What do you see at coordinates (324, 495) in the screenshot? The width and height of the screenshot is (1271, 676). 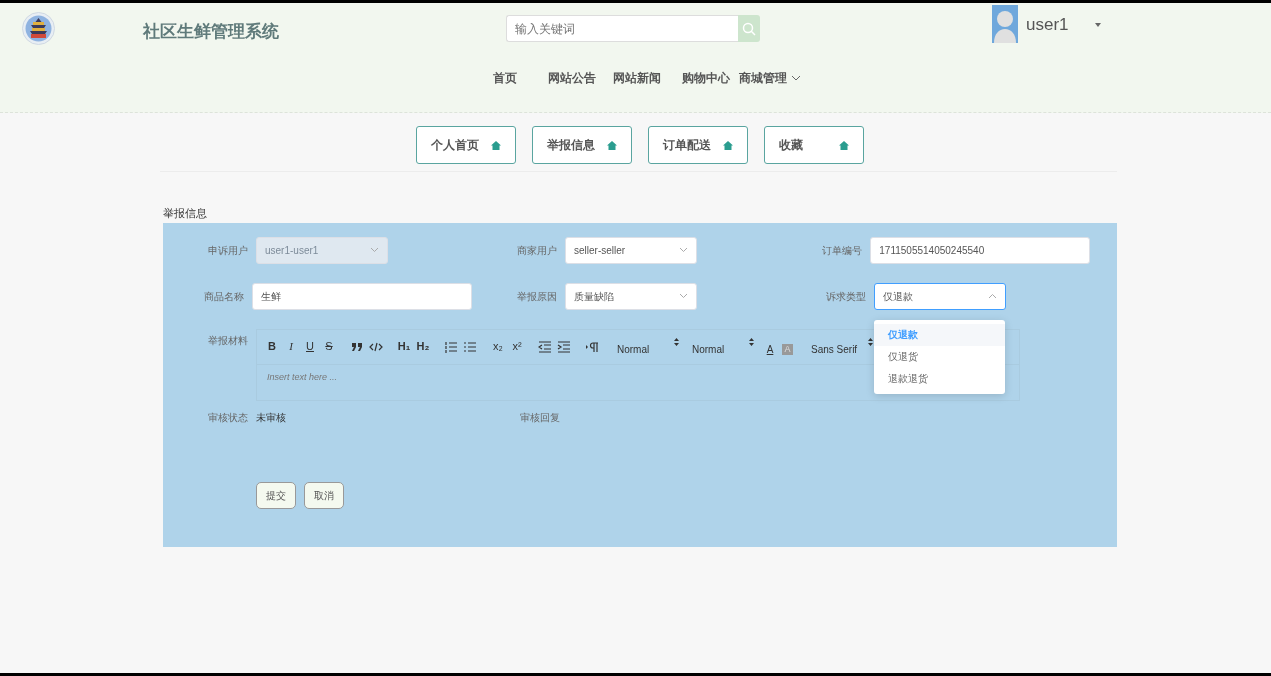 I see `cancel-button: 取消` at bounding box center [324, 495].